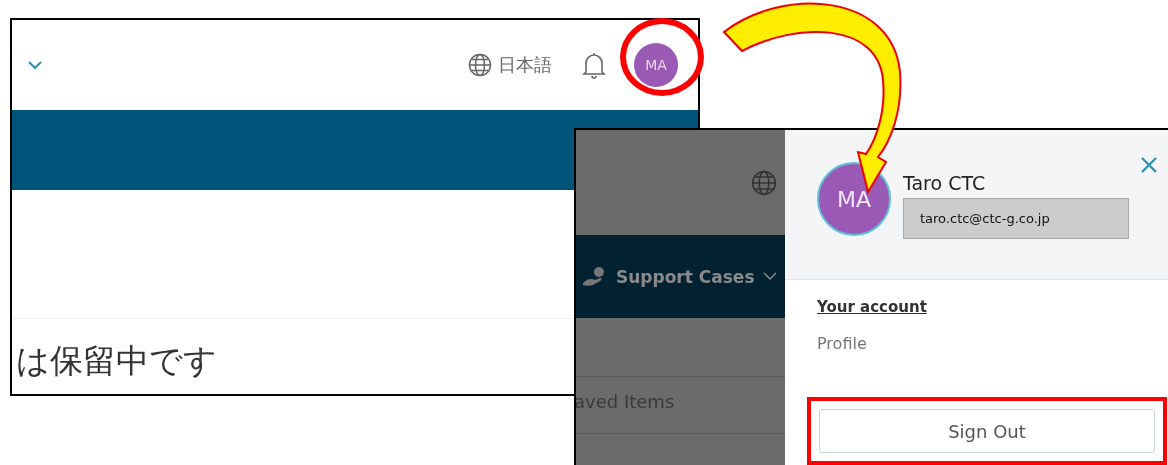 The width and height of the screenshot is (1168, 465). I want to click on sign-out-button: Sign Out, so click(987, 431).